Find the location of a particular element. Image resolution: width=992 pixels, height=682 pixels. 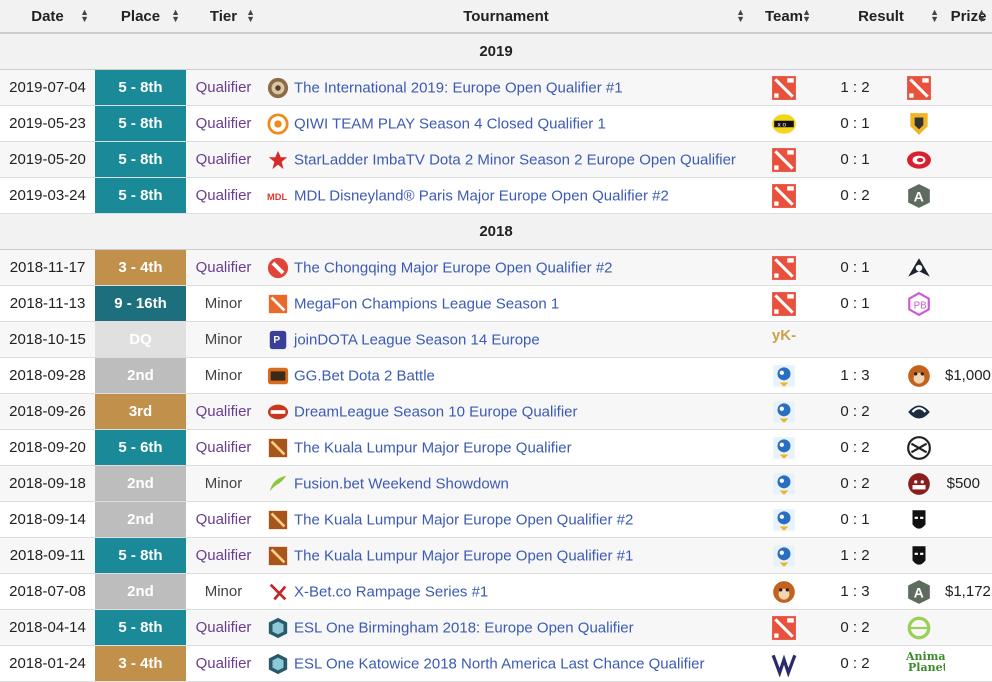

hex-pink-icon: PB is located at coordinates (919, 304).